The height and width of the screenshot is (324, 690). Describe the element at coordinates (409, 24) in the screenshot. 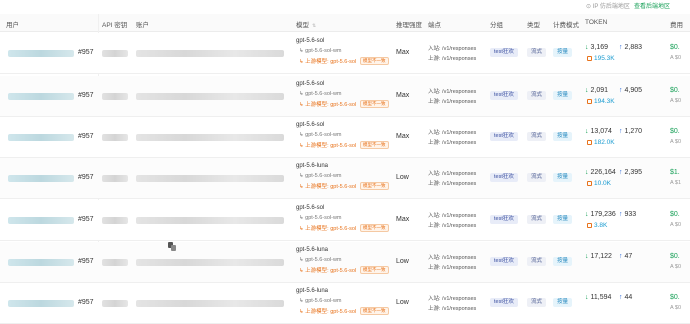

I see `header-reasoning: 推理强度` at that location.